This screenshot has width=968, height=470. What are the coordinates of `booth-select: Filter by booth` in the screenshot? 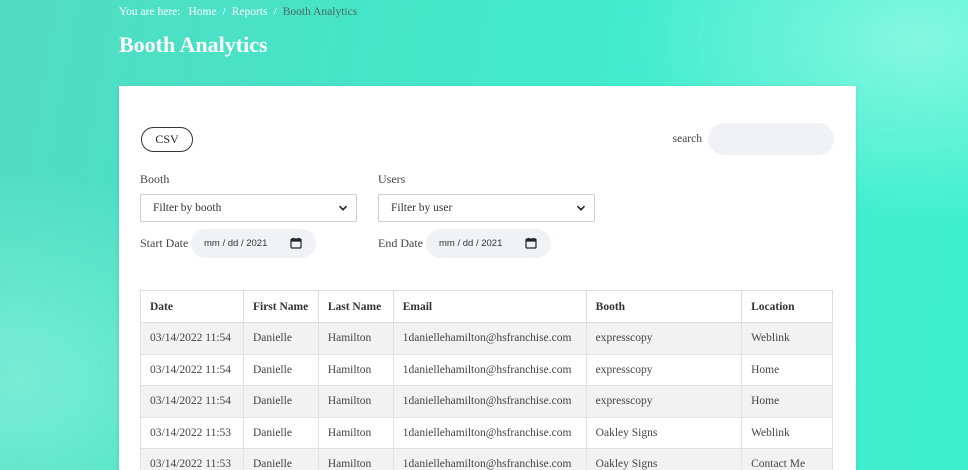 It's located at (248, 208).